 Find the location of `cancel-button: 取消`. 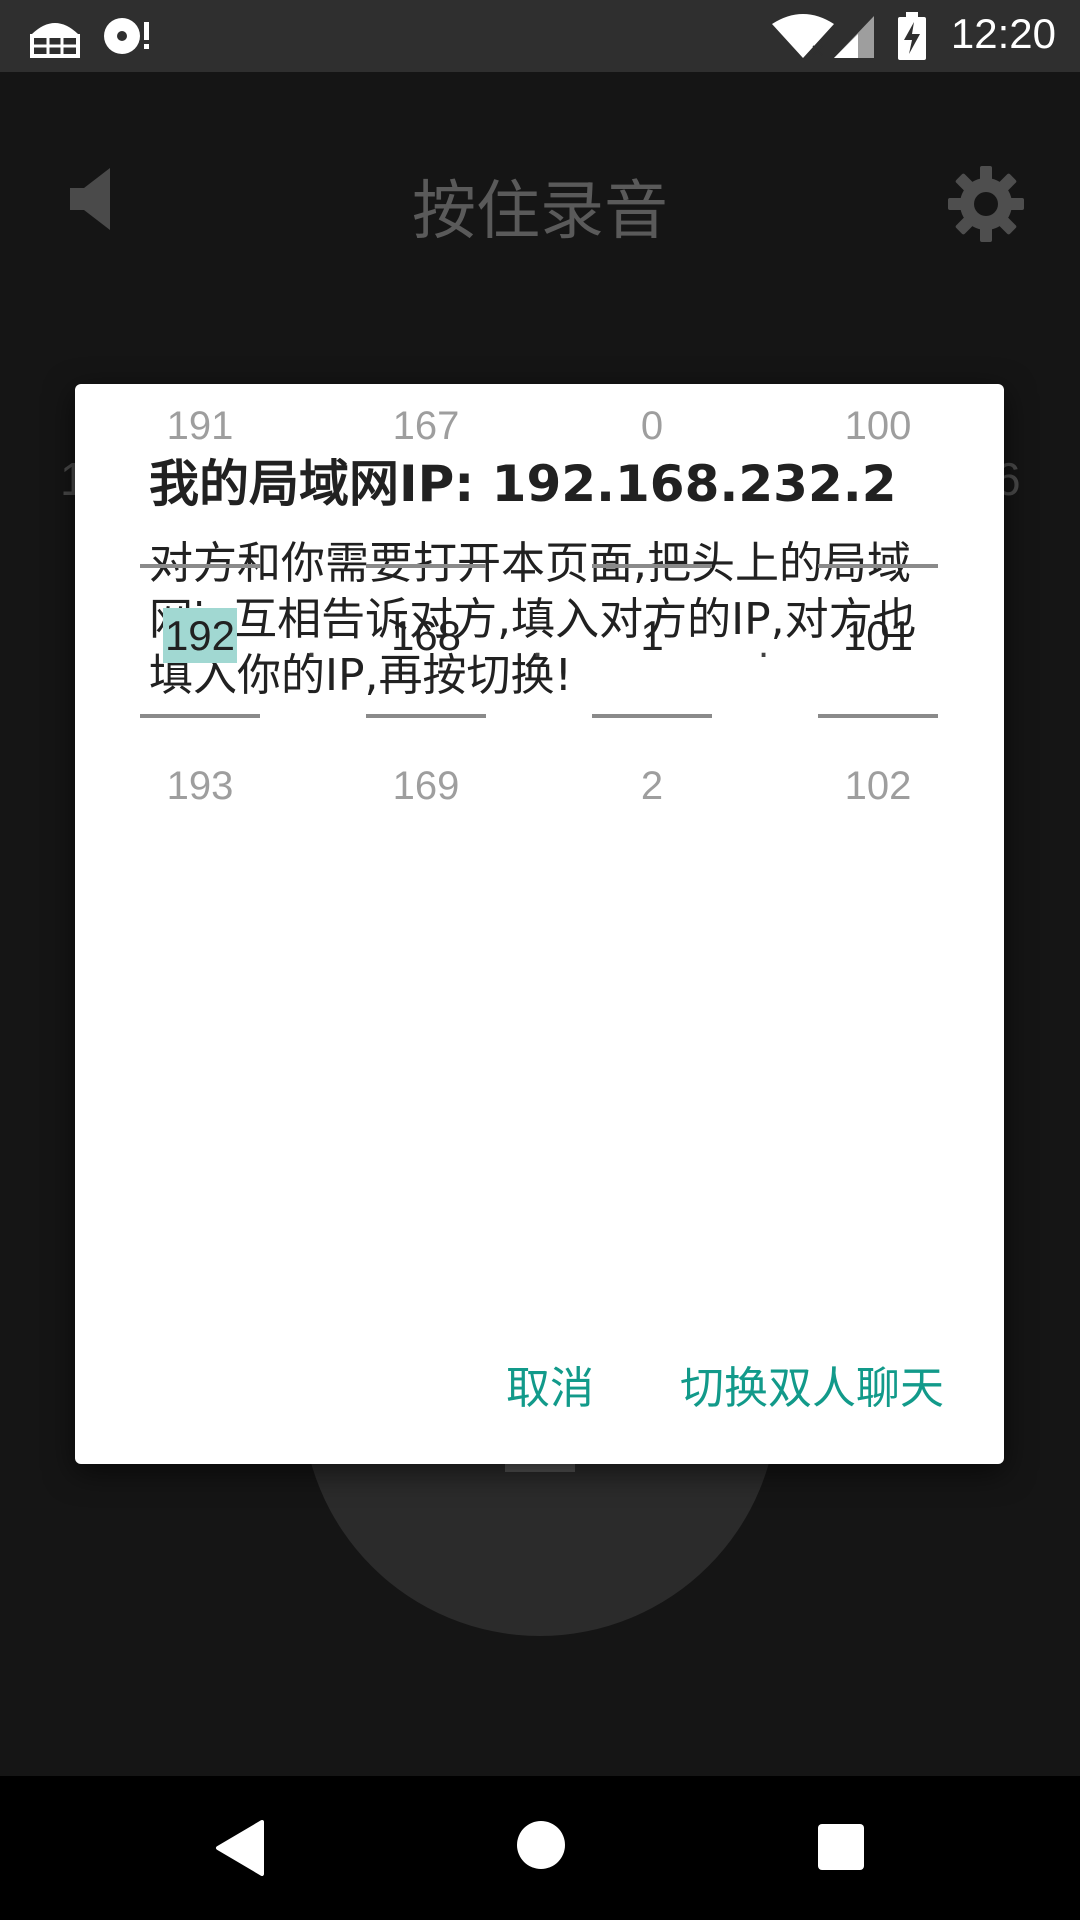

cancel-button: 取消 is located at coordinates (550, 1384).